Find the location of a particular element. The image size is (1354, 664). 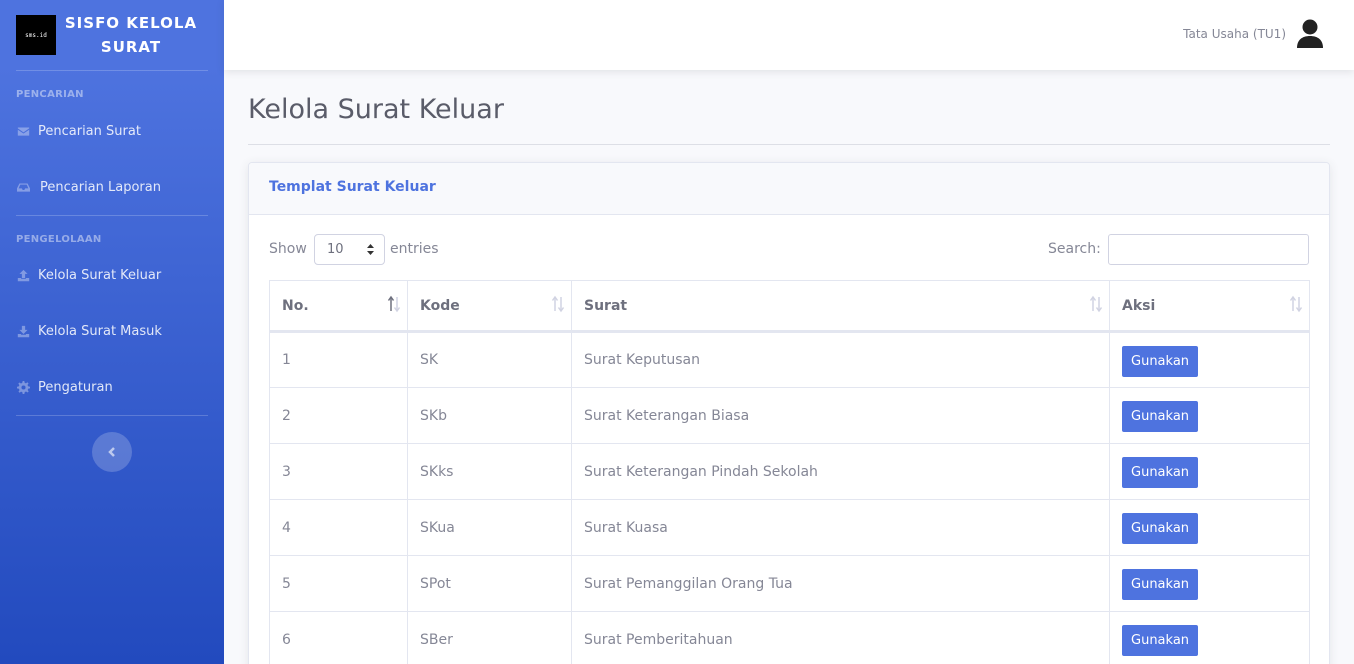

title-divider is located at coordinates (789, 144).